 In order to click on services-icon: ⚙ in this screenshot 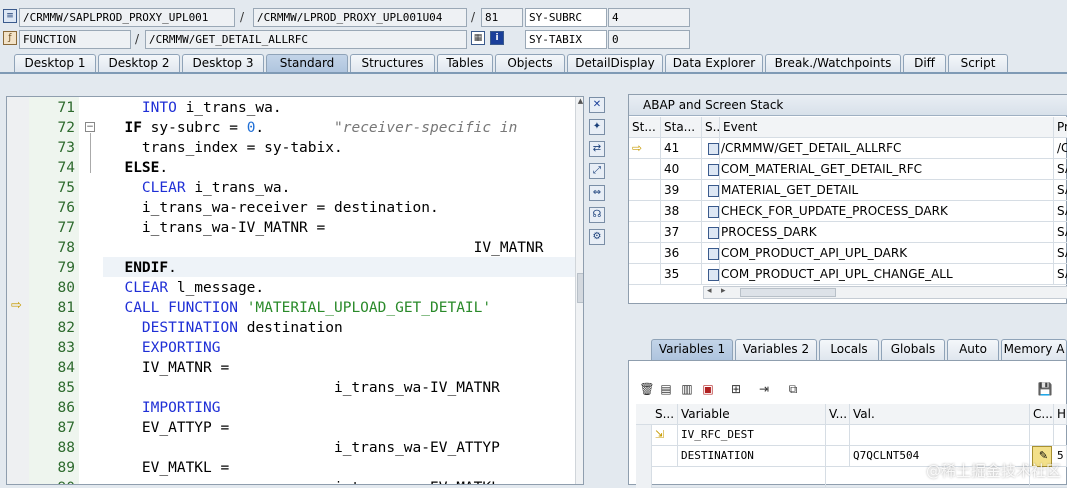, I will do `click(597, 237)`.